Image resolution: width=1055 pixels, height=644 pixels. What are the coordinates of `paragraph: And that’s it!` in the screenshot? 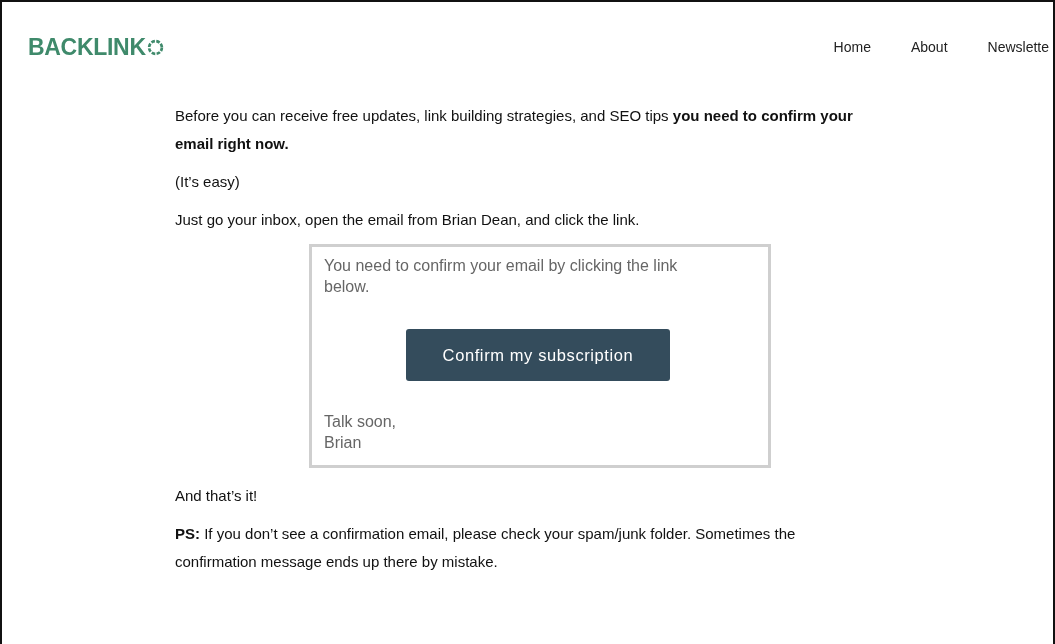 It's located at (217, 496).